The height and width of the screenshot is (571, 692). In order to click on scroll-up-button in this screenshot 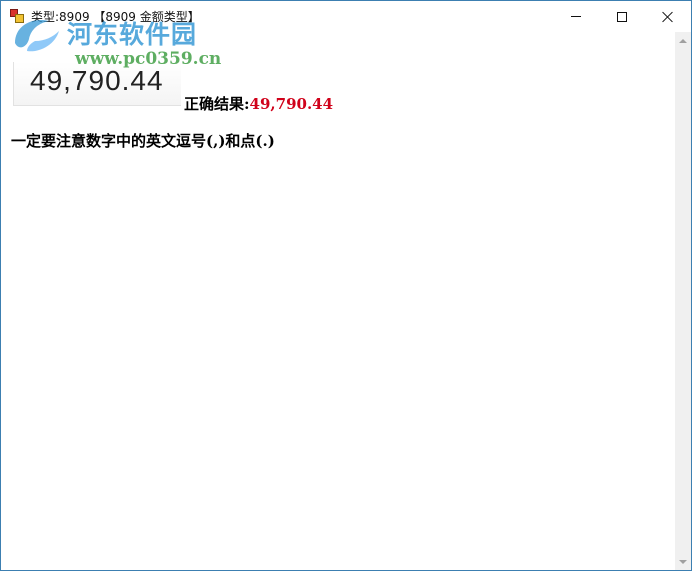, I will do `click(683, 40)`.